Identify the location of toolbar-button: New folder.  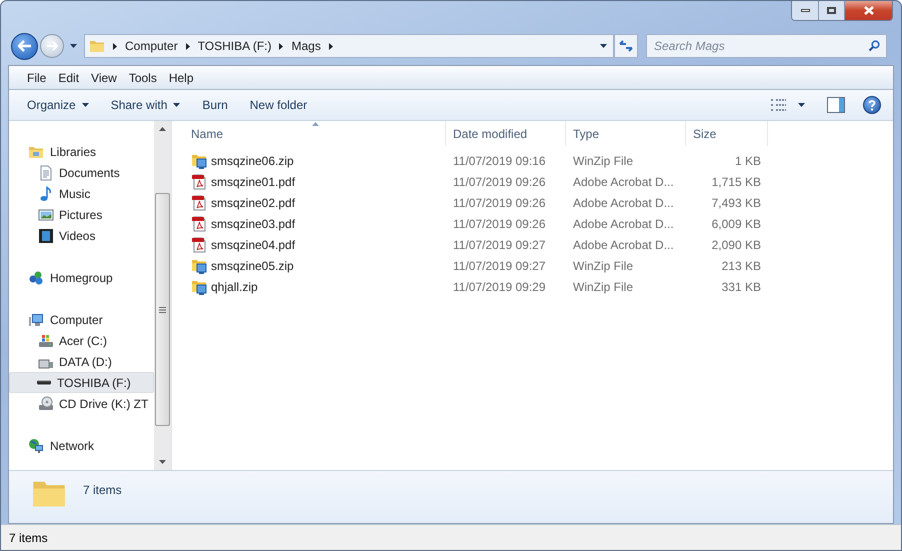
(279, 105).